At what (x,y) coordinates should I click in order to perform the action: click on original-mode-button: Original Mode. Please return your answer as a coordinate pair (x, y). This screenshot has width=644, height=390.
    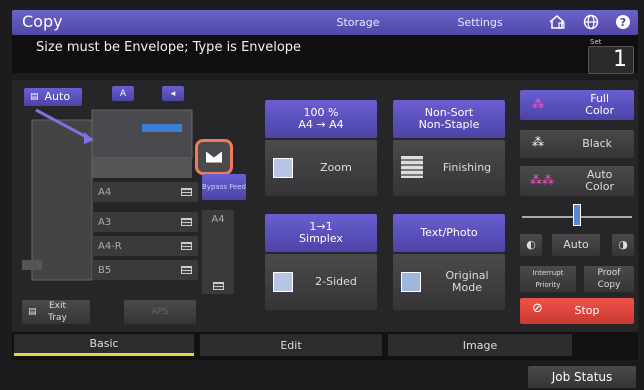
    Looking at the image, I should click on (449, 282).